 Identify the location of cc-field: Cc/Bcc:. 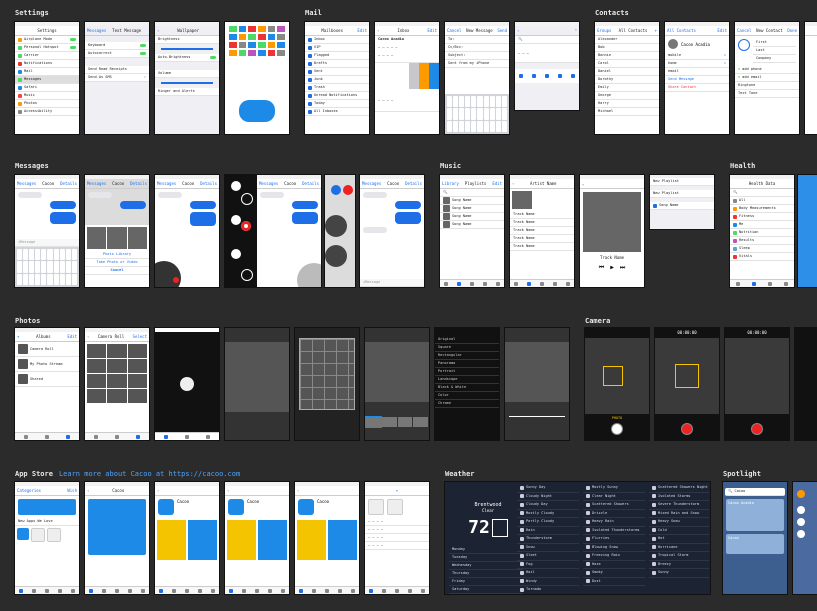
(477, 48).